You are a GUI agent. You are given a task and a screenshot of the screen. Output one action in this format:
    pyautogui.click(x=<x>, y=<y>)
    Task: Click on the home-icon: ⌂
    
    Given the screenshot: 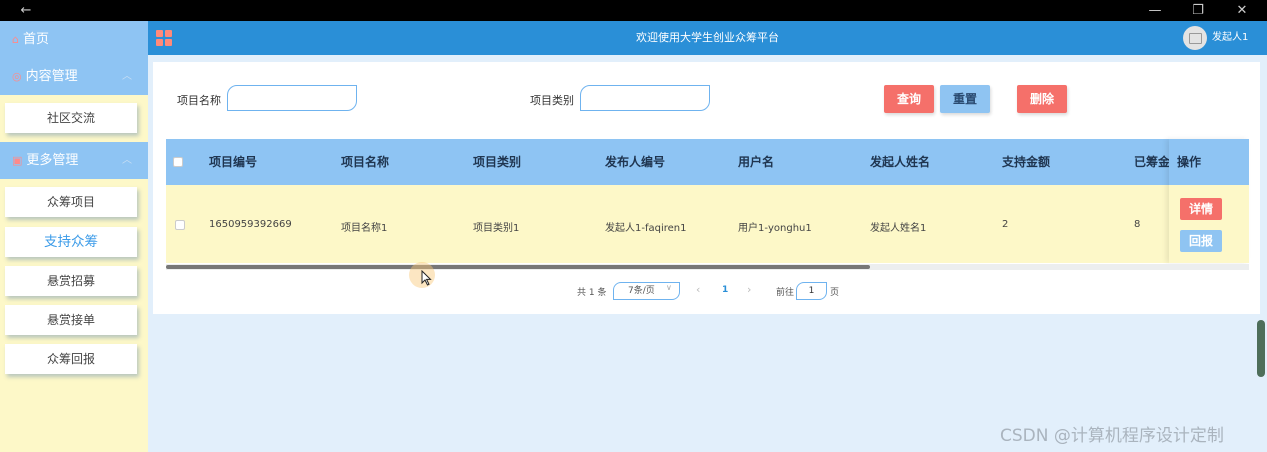 What is the action you would take?
    pyautogui.click(x=15, y=39)
    